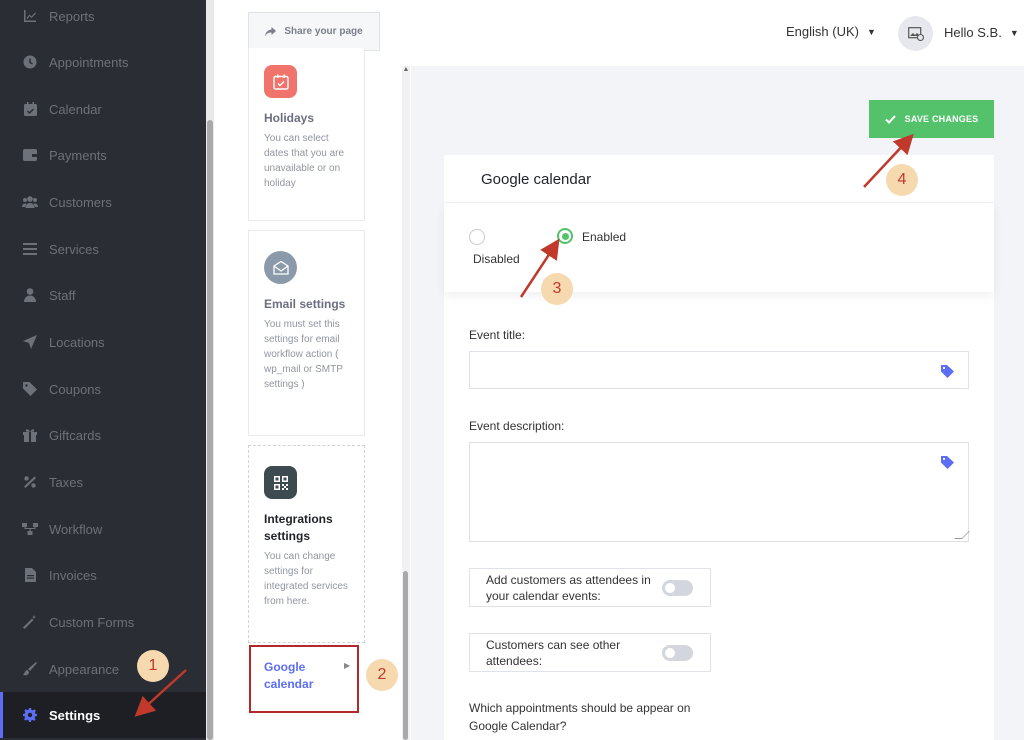 The width and height of the screenshot is (1024, 740). I want to click on user-menu: Hello S.B. ▼, so click(981, 32).